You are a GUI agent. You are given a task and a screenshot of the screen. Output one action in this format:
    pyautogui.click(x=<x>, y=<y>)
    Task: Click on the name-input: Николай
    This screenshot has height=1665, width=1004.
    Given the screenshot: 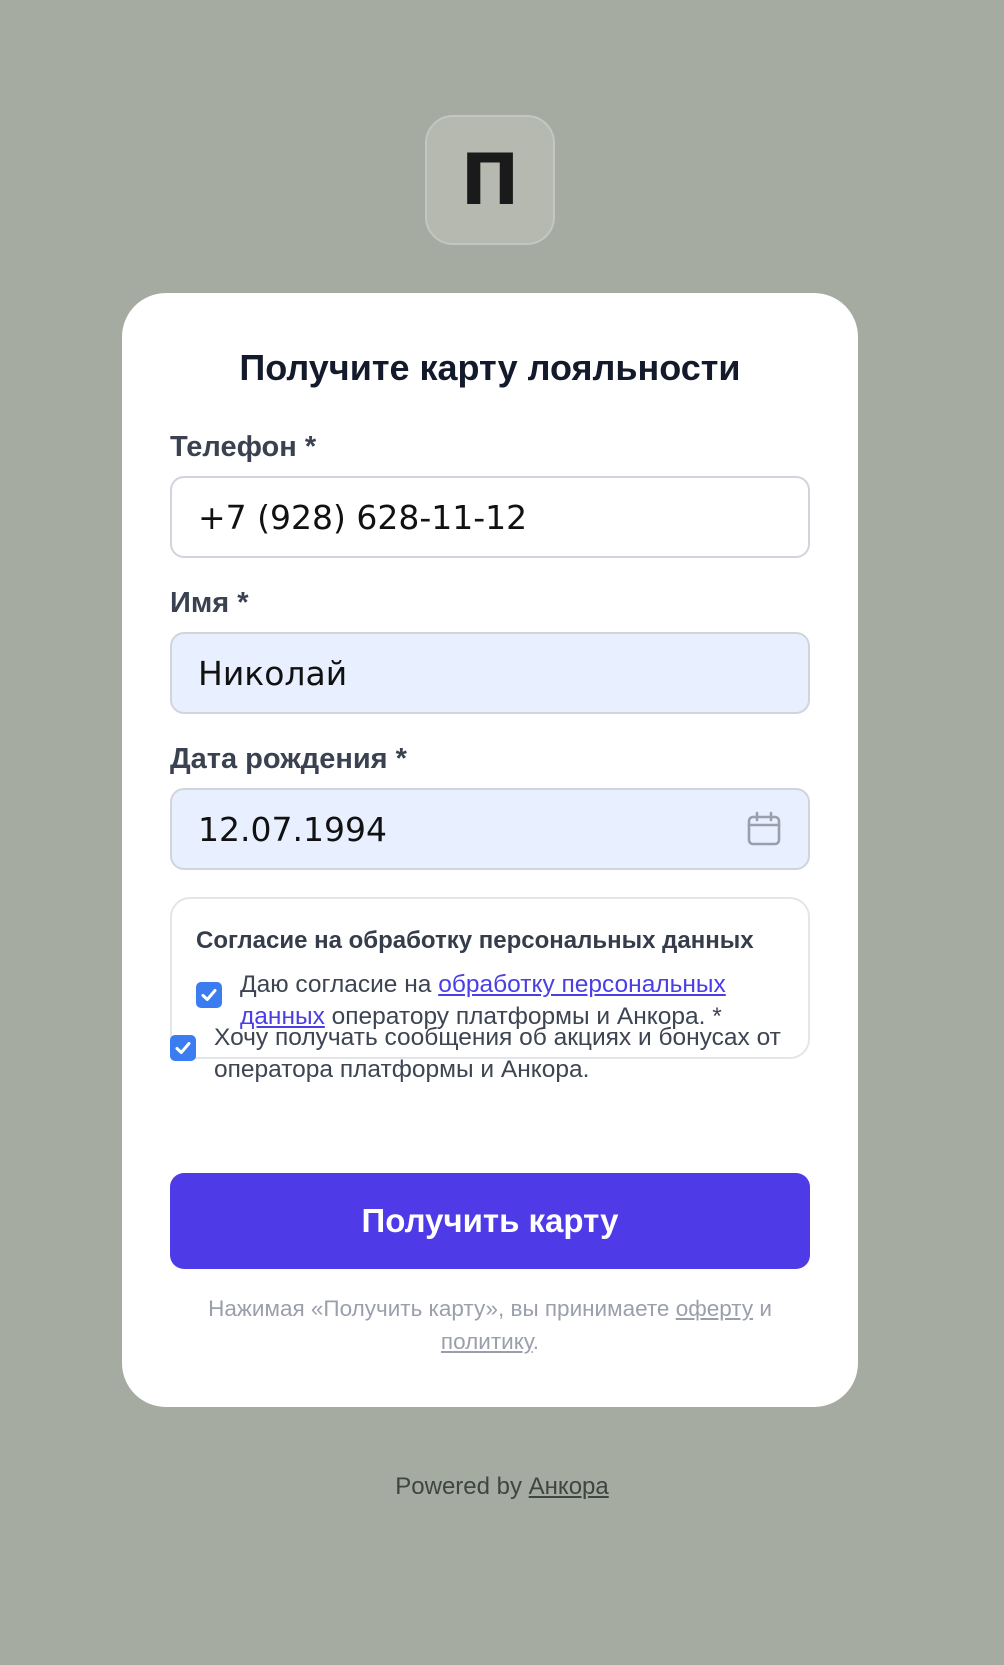 What is the action you would take?
    pyautogui.click(x=490, y=673)
    